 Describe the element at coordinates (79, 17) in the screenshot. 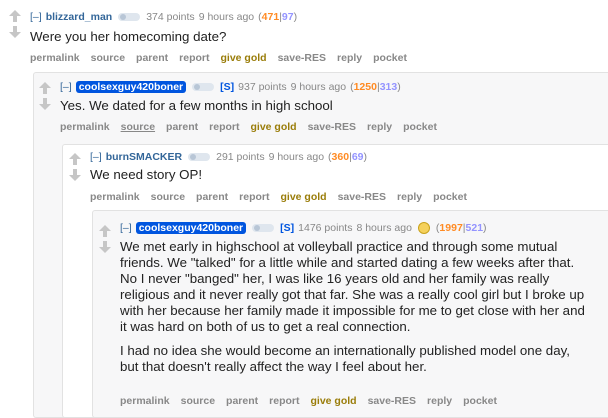

I see `author-link: blizzard_man` at that location.